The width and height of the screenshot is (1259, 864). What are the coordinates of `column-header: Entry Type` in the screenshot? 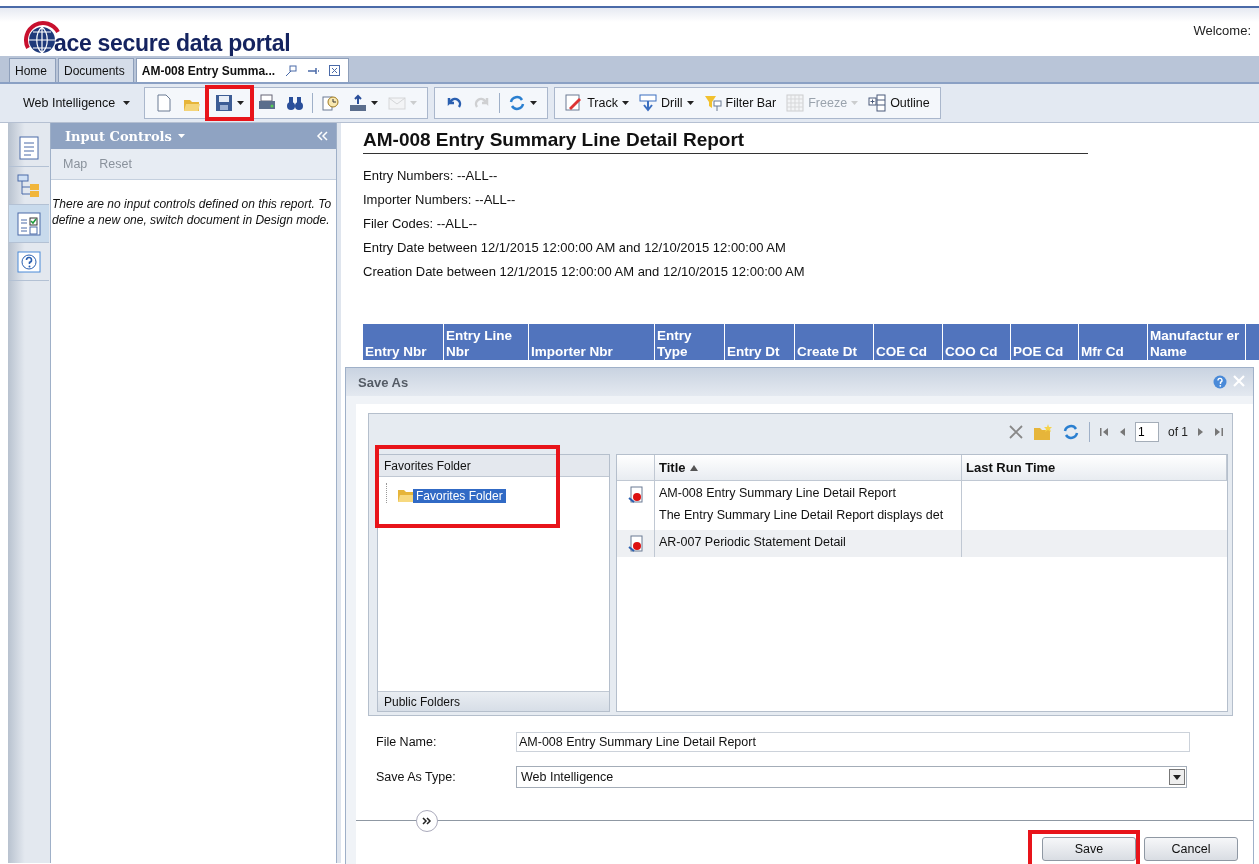 It's located at (690, 342).